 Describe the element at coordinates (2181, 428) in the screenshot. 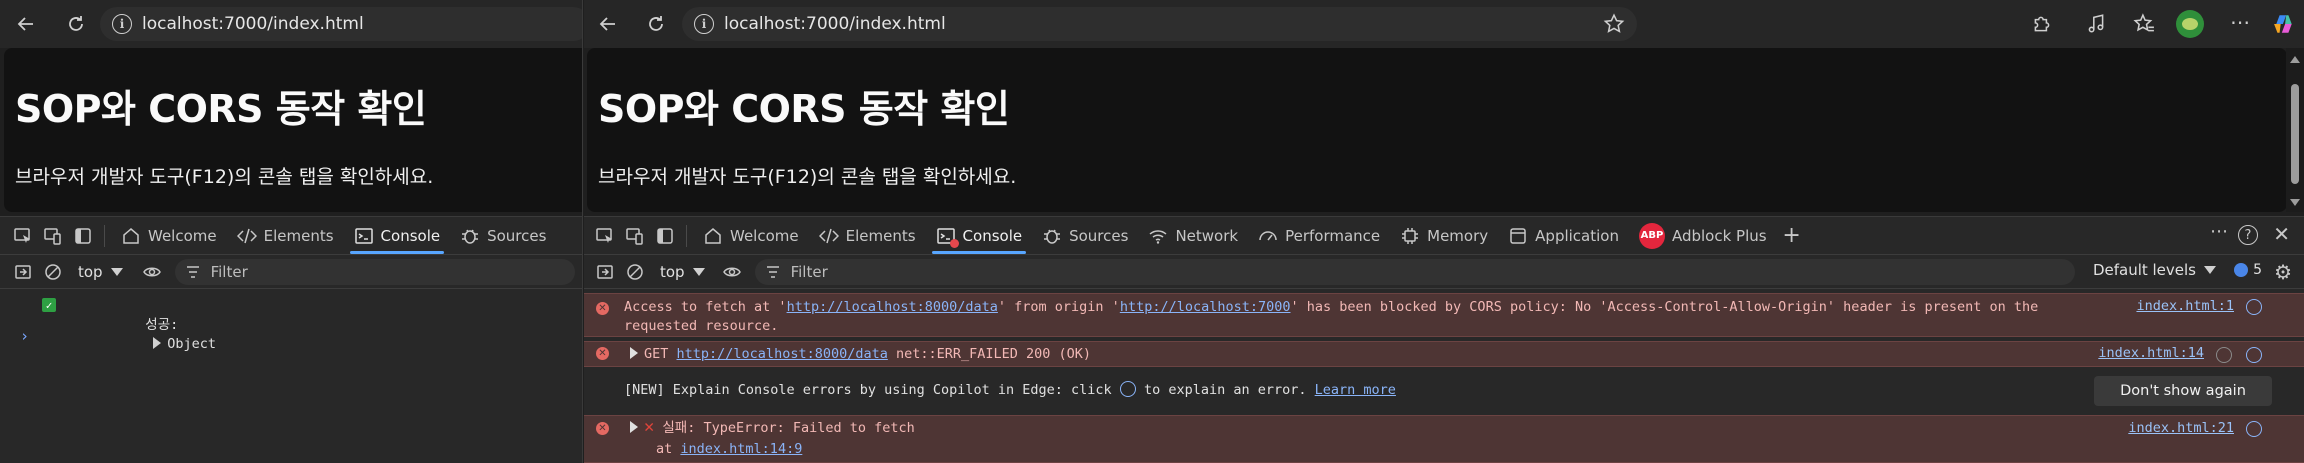

I see `source-link: index.html:21` at that location.